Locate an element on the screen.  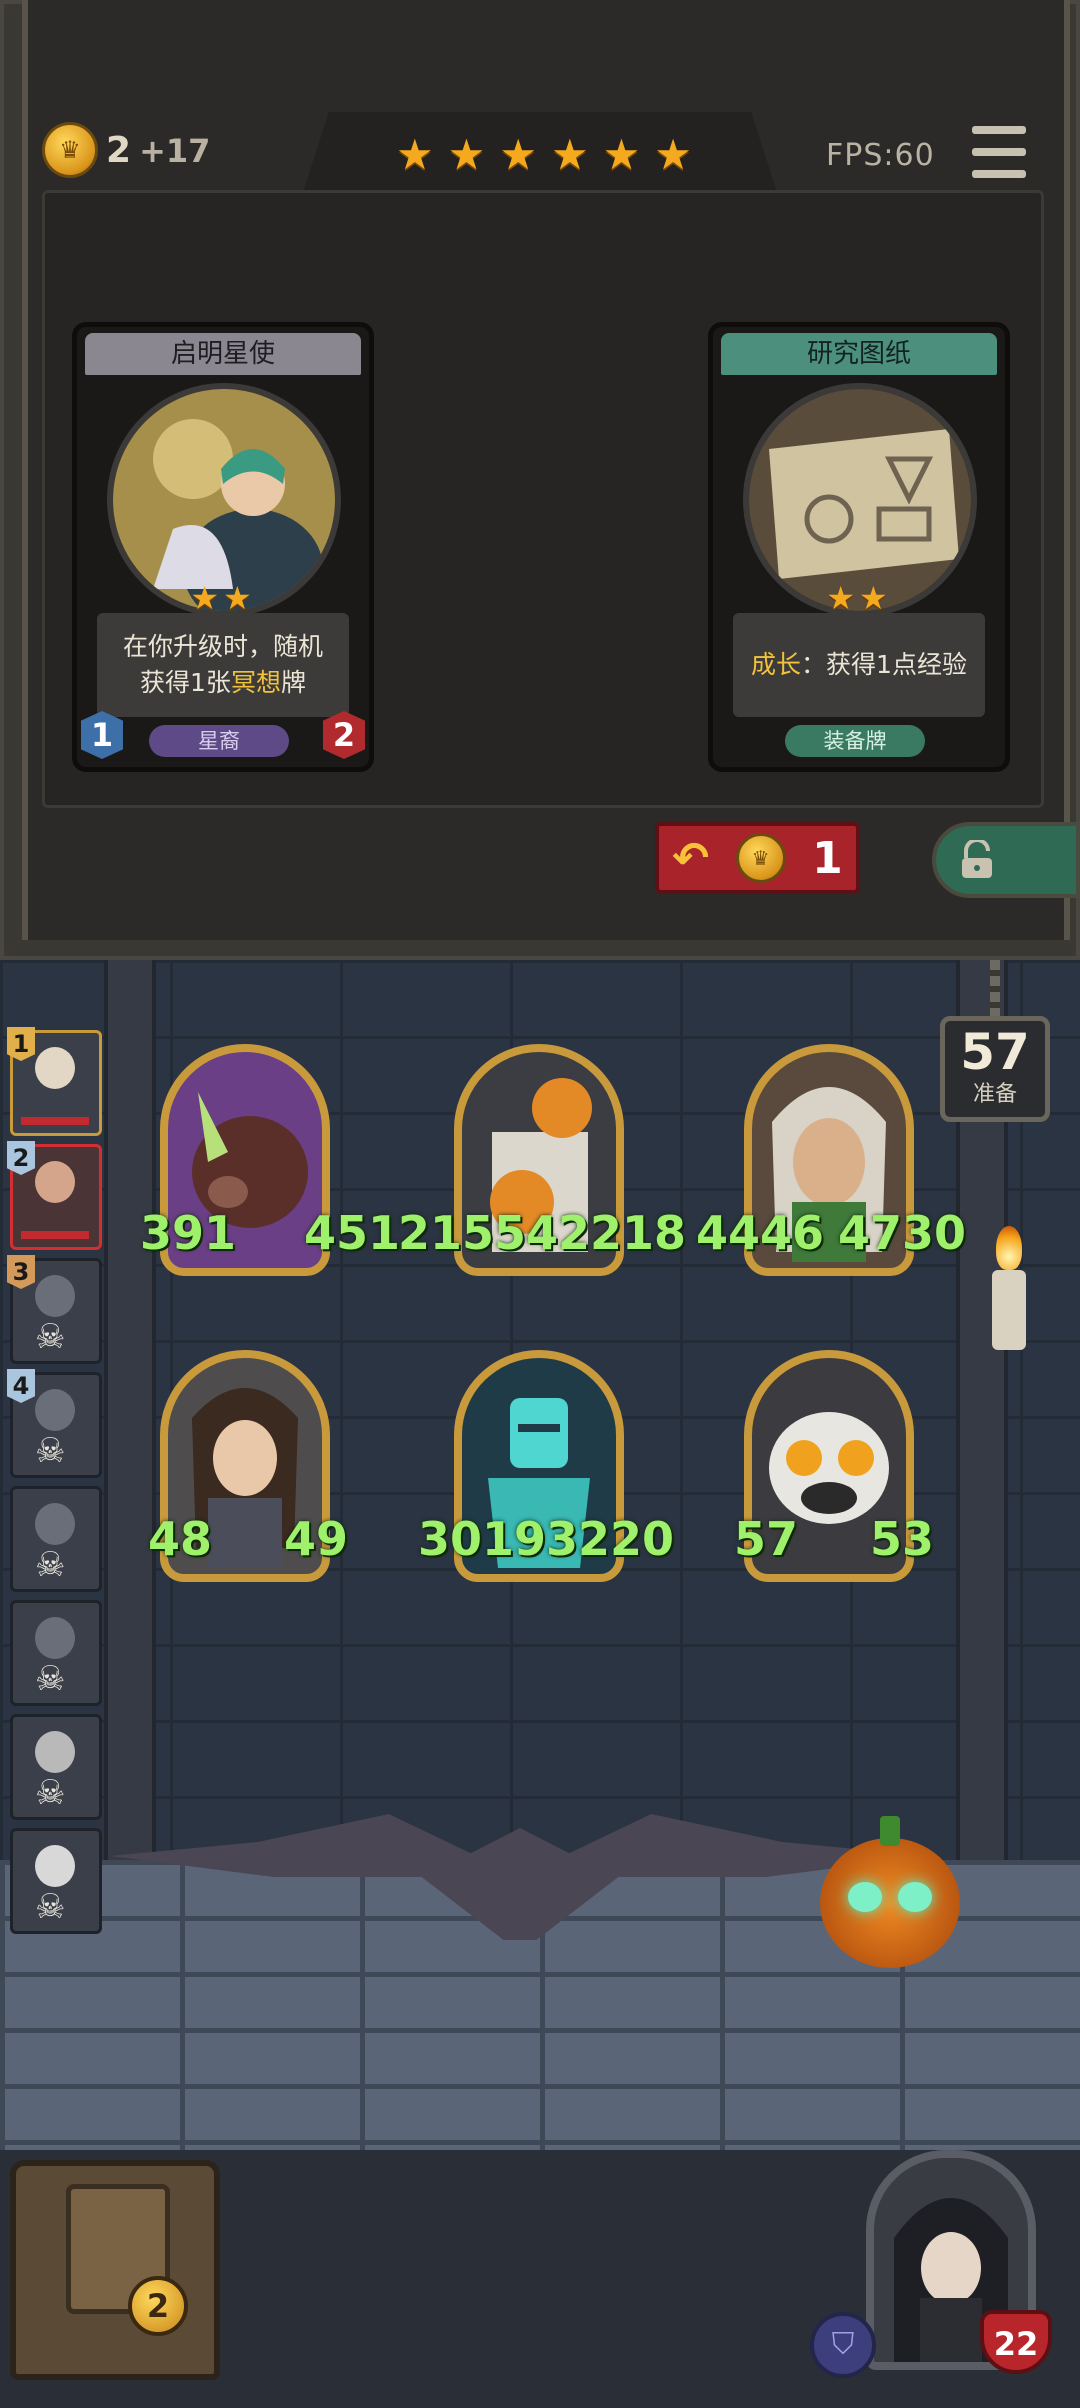
ready-count: 57 is located at coordinates (995, 1052).